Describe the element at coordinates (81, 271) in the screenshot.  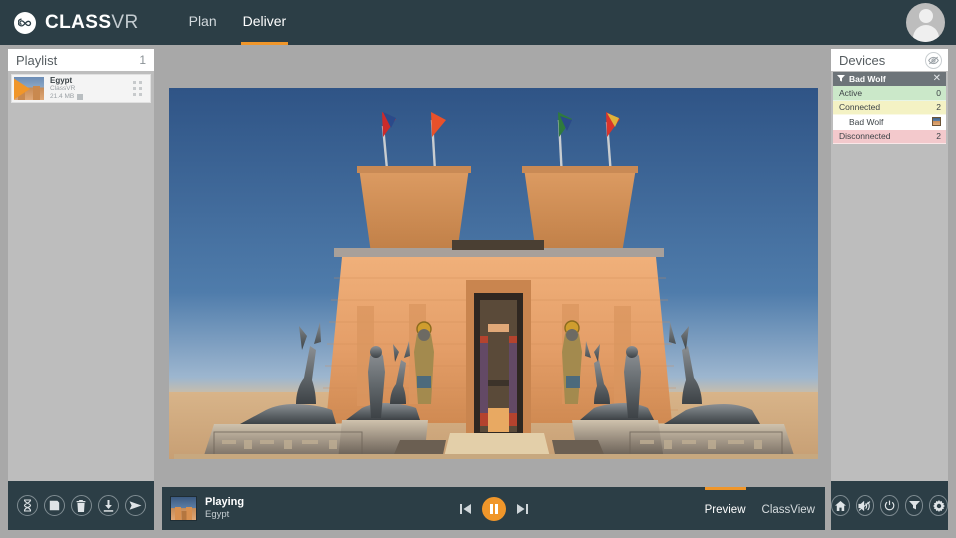
I see `playlist-items: Egypt ClassVR 21.4 MB` at that location.